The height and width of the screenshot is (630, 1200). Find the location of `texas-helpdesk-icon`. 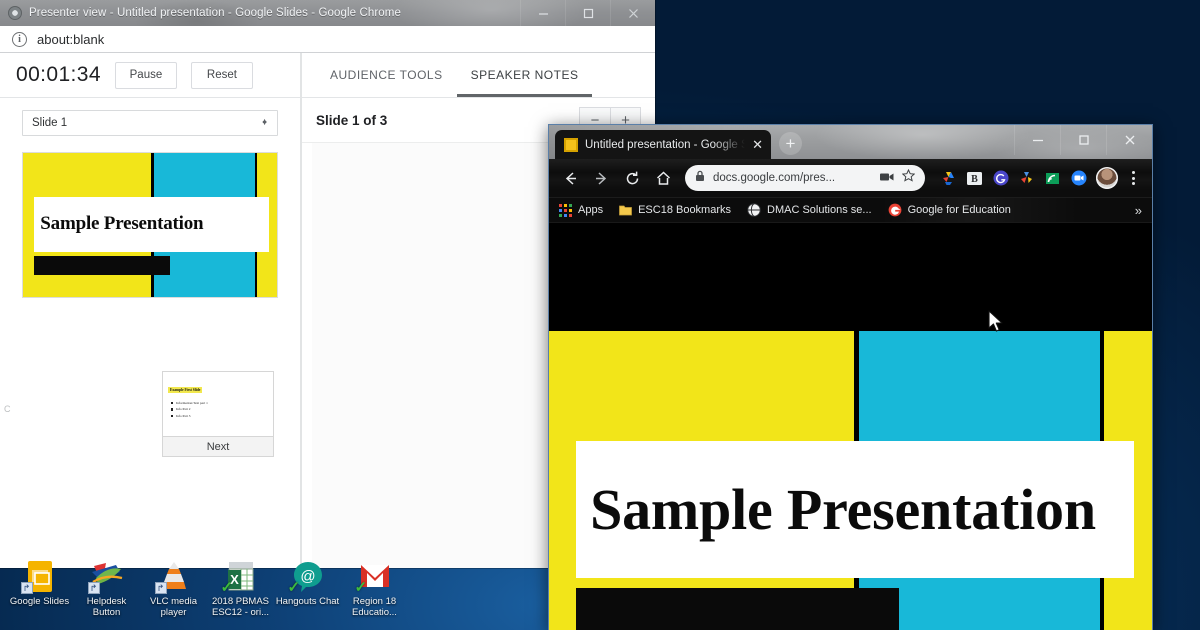

texas-helpdesk-icon is located at coordinates (105, 577).